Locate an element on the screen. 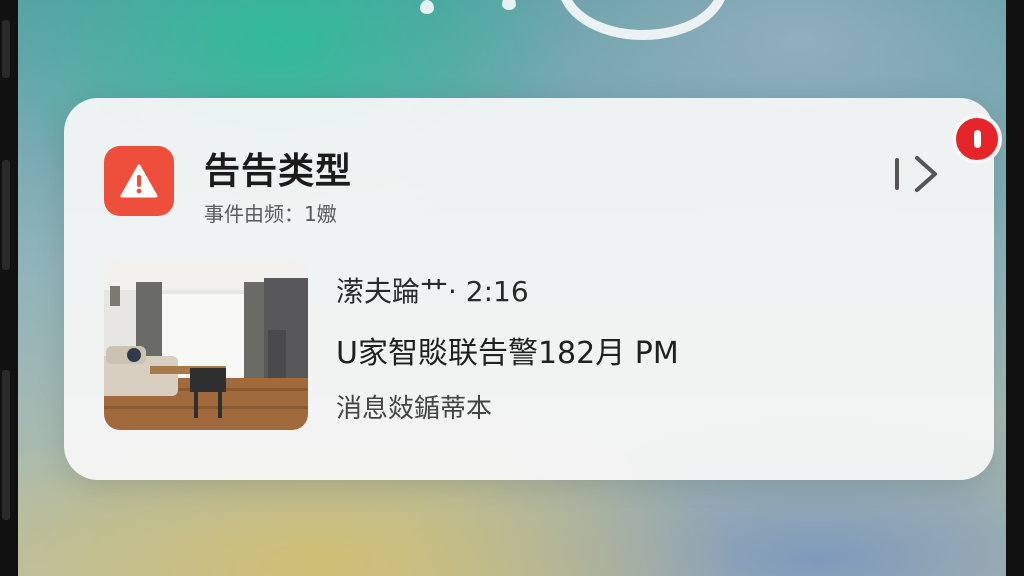 The image size is (1024, 576). notification-subtitle: 事件由频：1嫐 is located at coordinates (270, 214).